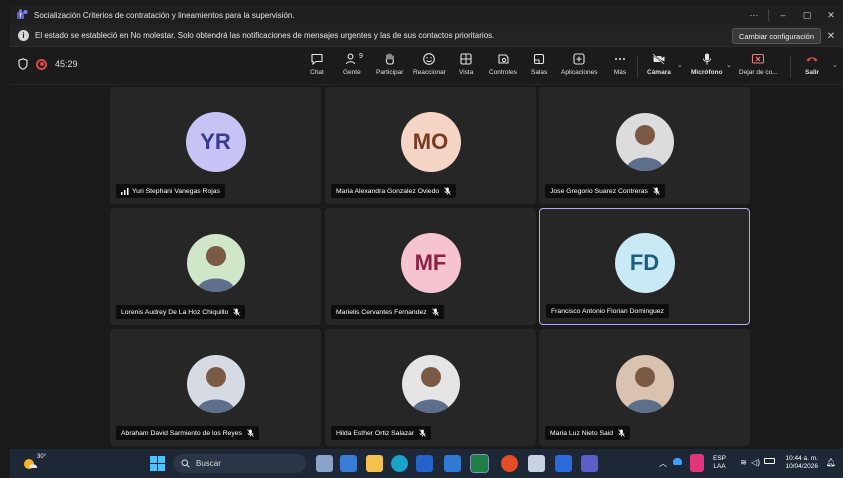 Image resolution: width=843 pixels, height=478 pixels. I want to click on language-code: ESP, so click(719, 458).